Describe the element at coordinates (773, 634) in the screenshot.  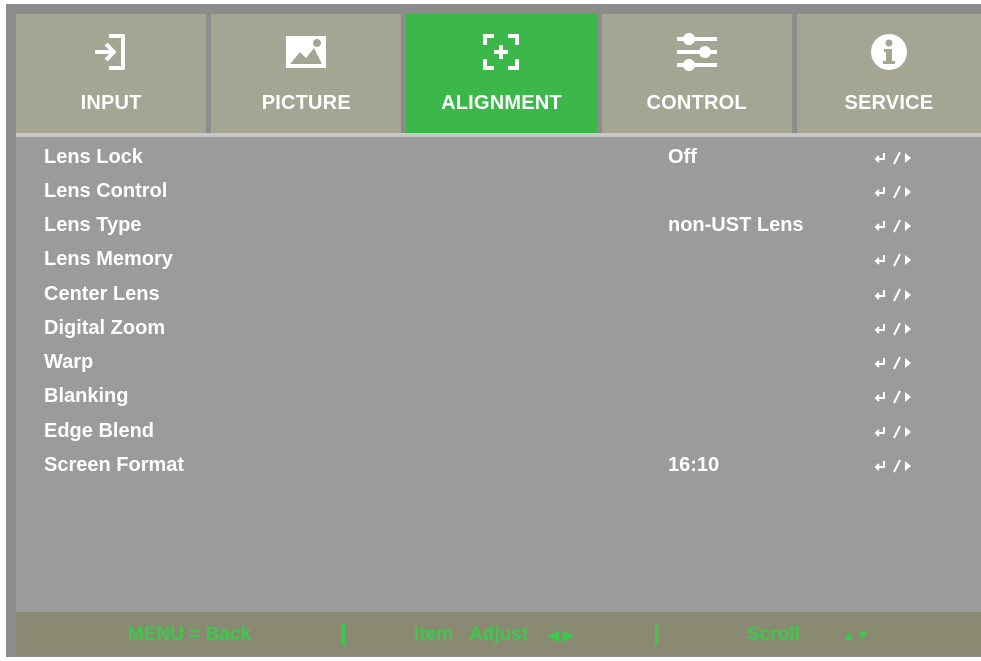
I see `footer-scroll-hint: Scroll` at that location.